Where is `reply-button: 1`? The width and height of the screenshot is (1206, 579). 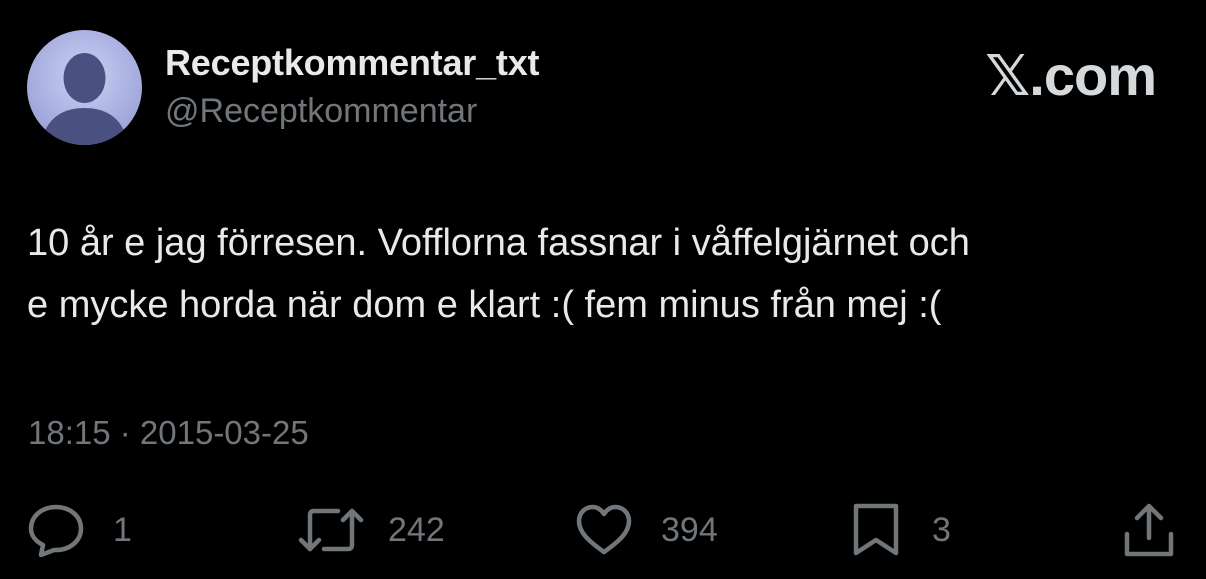 reply-button: 1 is located at coordinates (79, 530).